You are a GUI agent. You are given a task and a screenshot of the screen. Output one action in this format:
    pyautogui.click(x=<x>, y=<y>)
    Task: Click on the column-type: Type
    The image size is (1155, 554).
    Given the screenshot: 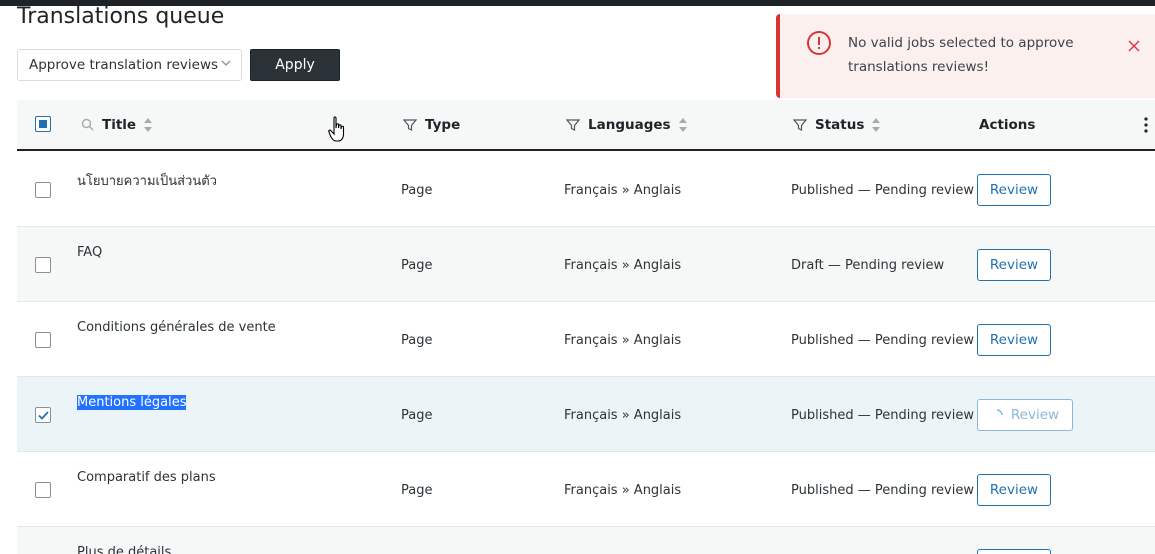 What is the action you would take?
    pyautogui.click(x=431, y=124)
    